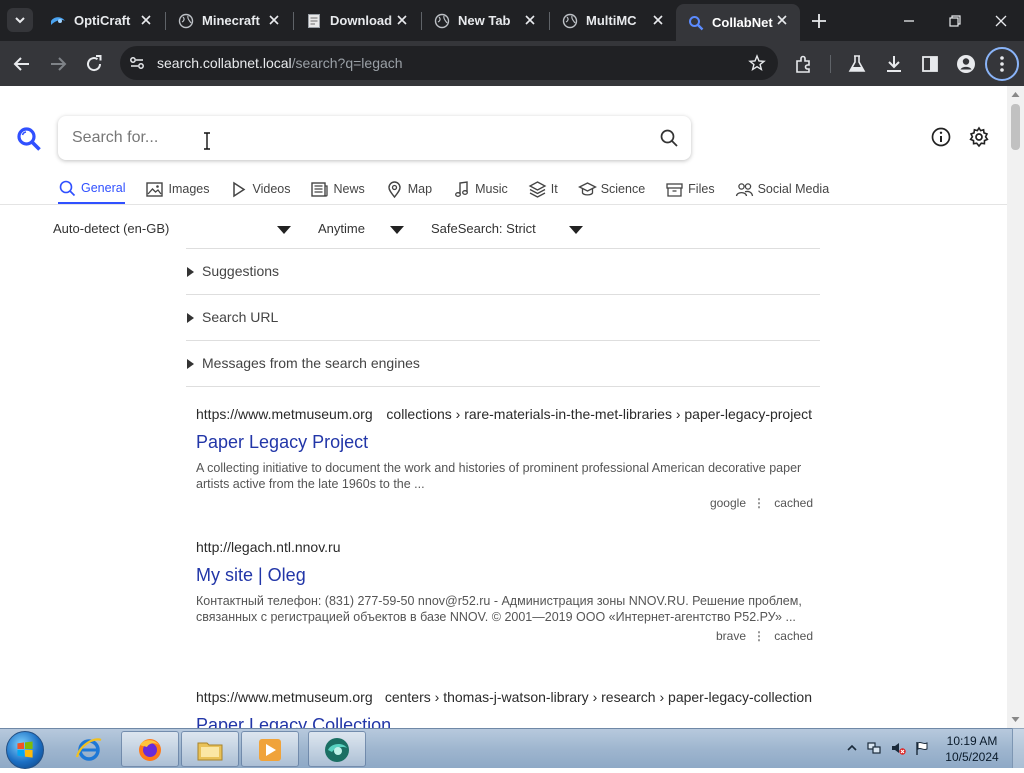  What do you see at coordinates (898, 748) in the screenshot?
I see `volume-muted-icon` at bounding box center [898, 748].